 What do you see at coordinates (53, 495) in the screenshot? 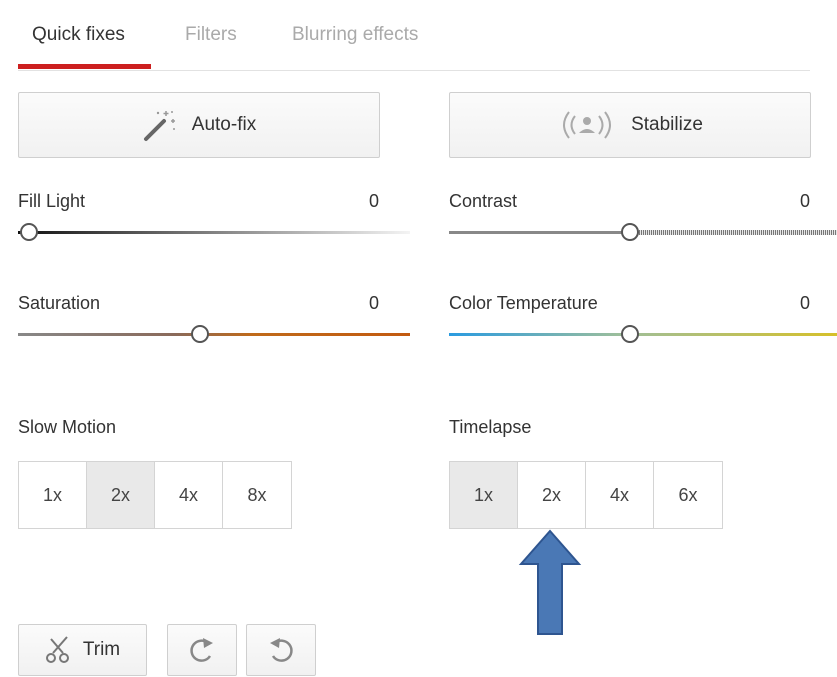
I see `slow-motion-option-1x: 1x` at bounding box center [53, 495].